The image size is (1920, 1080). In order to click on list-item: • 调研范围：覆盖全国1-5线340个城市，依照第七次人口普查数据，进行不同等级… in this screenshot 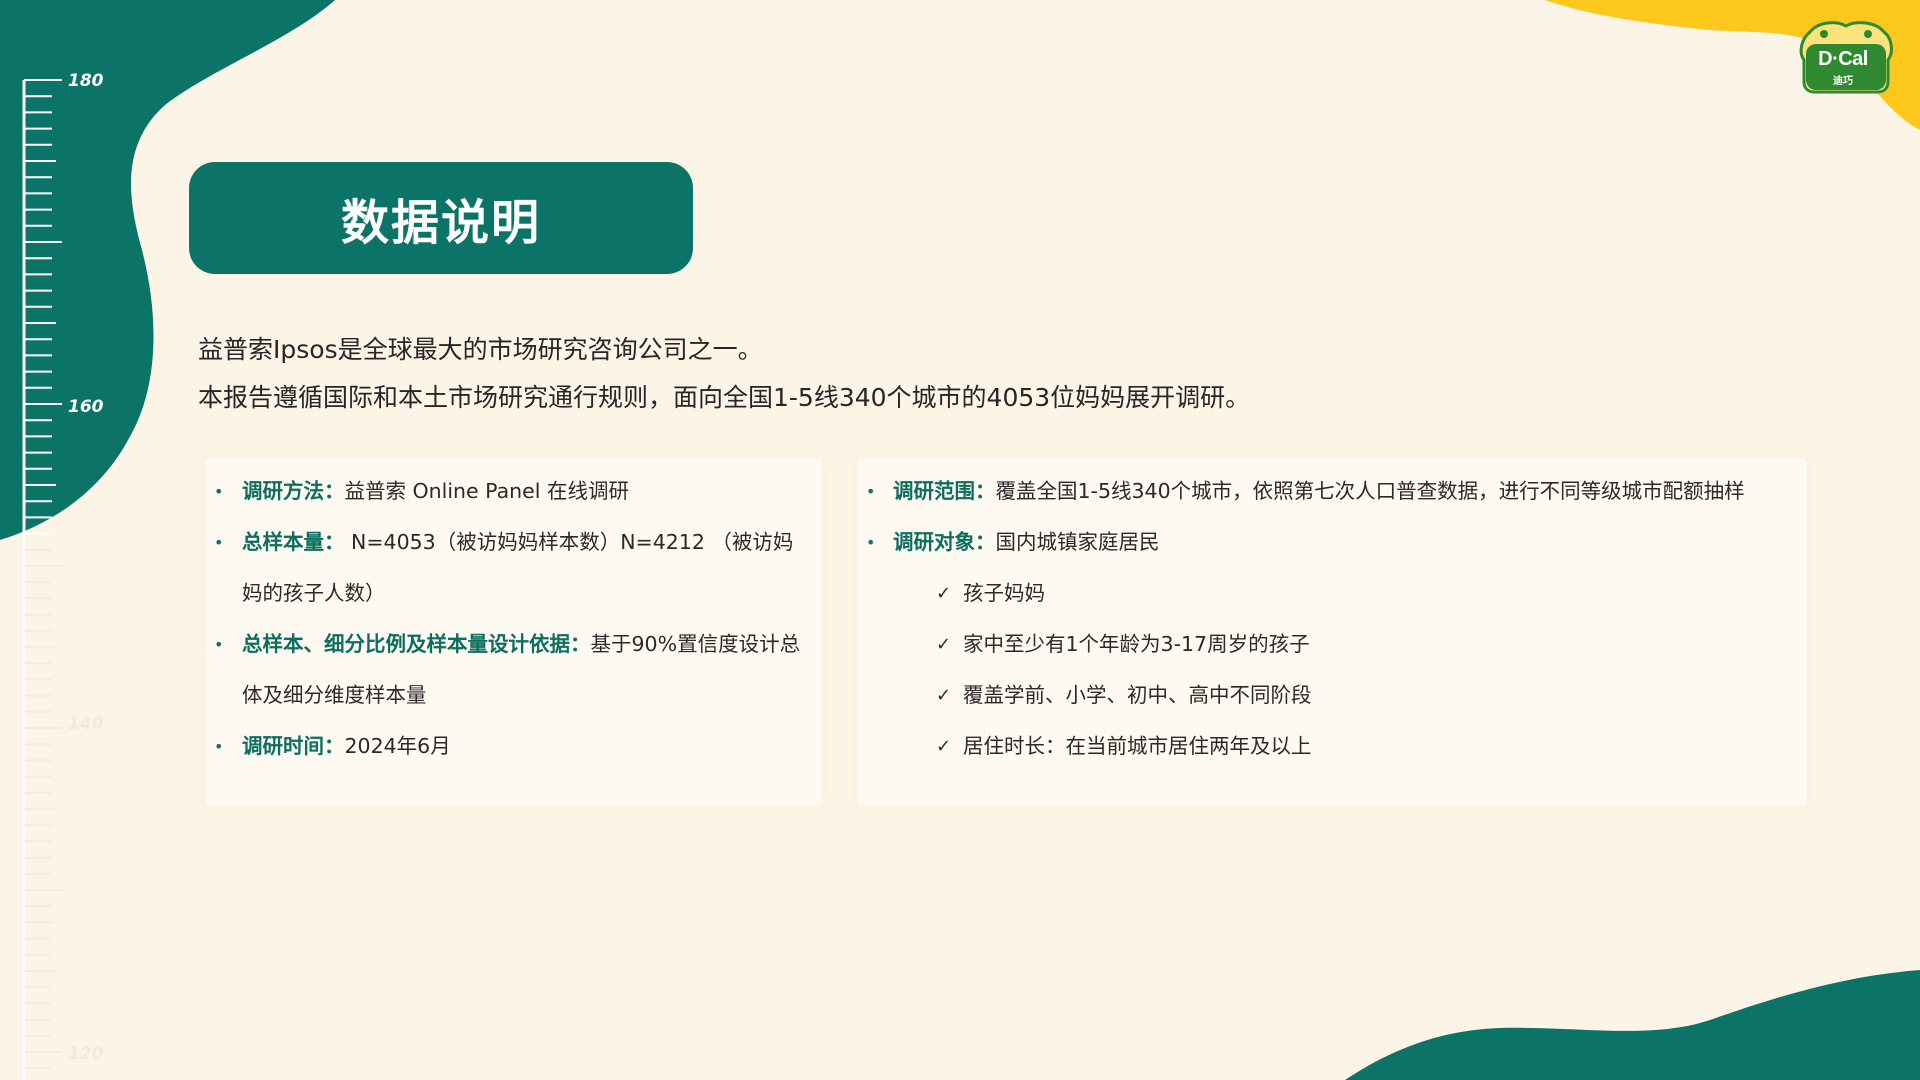, I will do `click(1332, 491)`.